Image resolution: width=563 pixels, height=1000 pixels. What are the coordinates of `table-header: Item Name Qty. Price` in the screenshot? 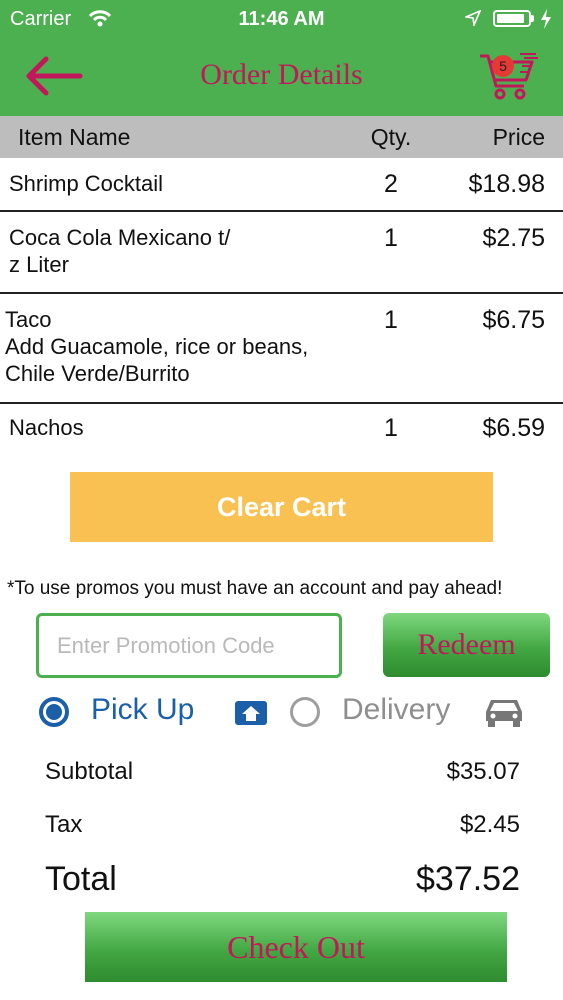 It's located at (281, 137).